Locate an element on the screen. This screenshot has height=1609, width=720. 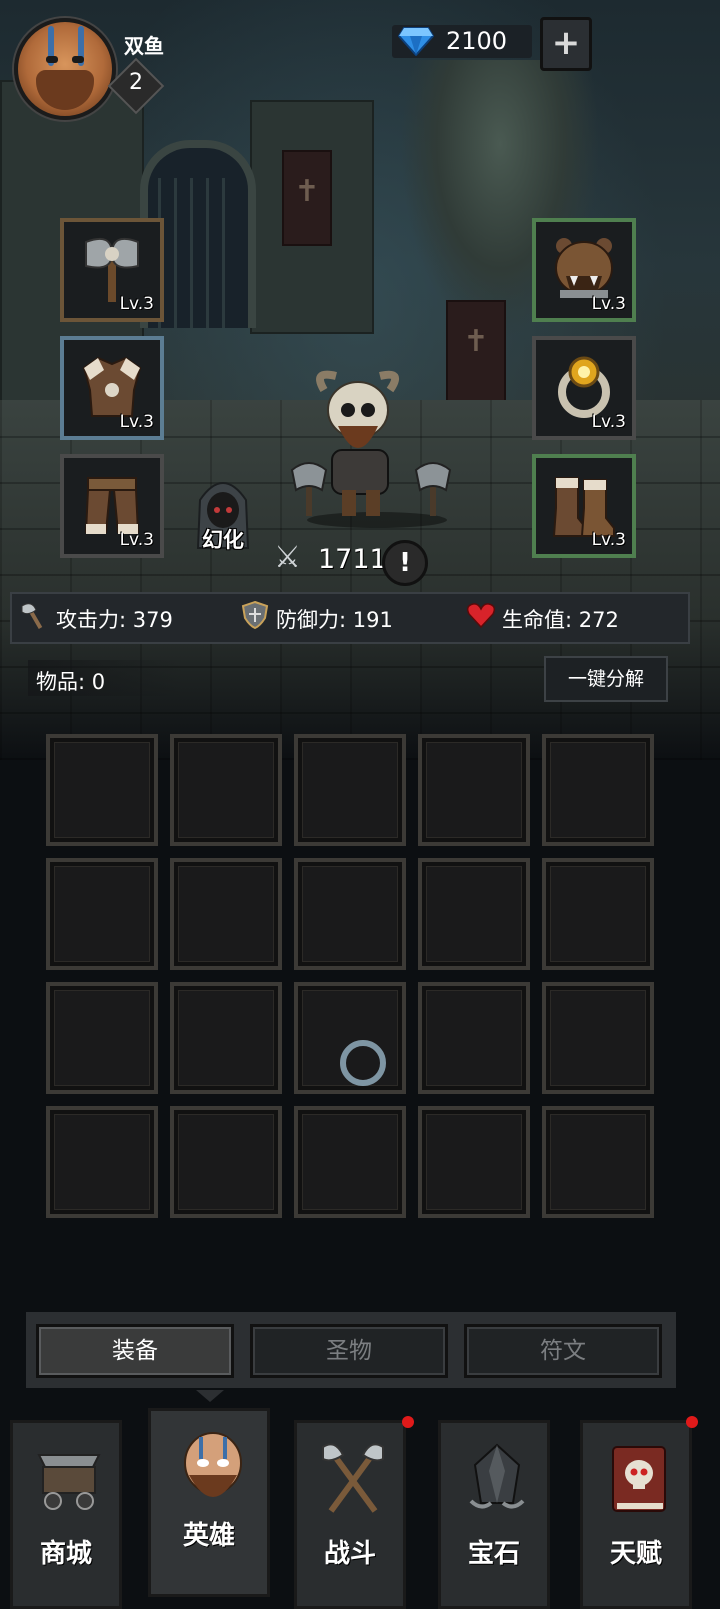
battle-notification-dot is located at coordinates (408, 1422).